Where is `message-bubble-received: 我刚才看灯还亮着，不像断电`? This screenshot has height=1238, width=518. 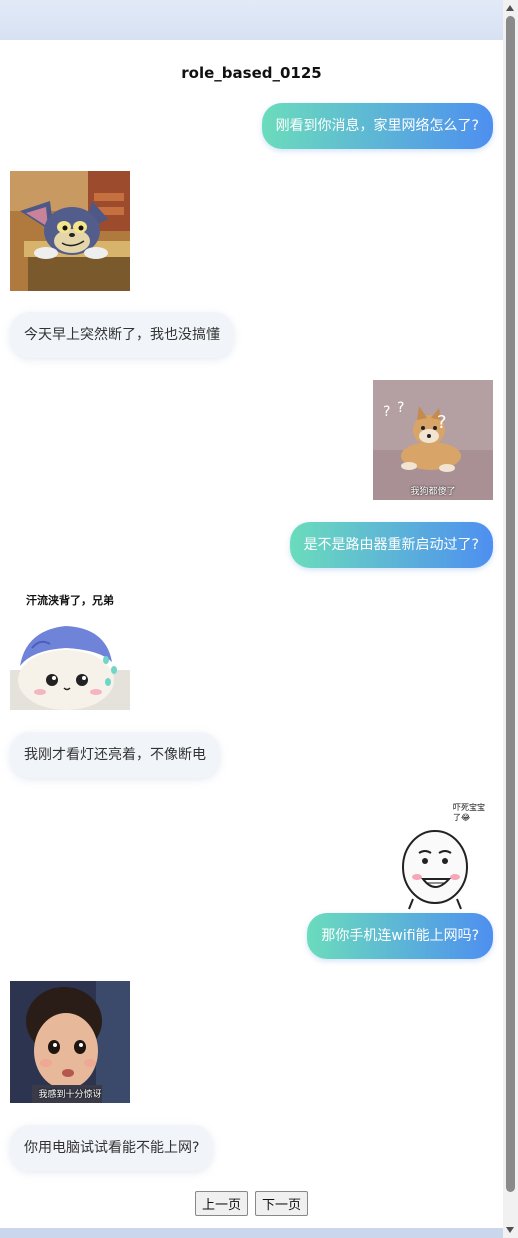 message-bubble-received: 我刚才看灯还亮着，不像断电 is located at coordinates (115, 755).